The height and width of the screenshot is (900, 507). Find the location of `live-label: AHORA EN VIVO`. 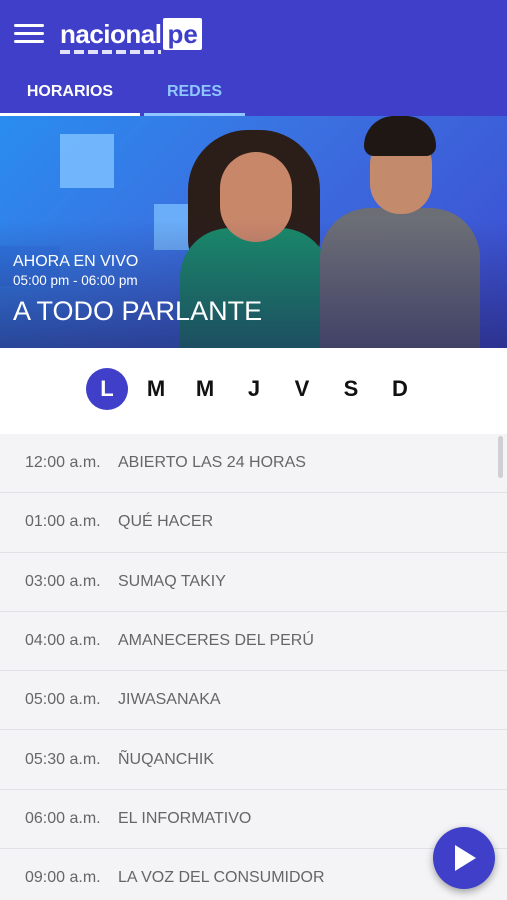

live-label: AHORA EN VIVO is located at coordinates (76, 261).